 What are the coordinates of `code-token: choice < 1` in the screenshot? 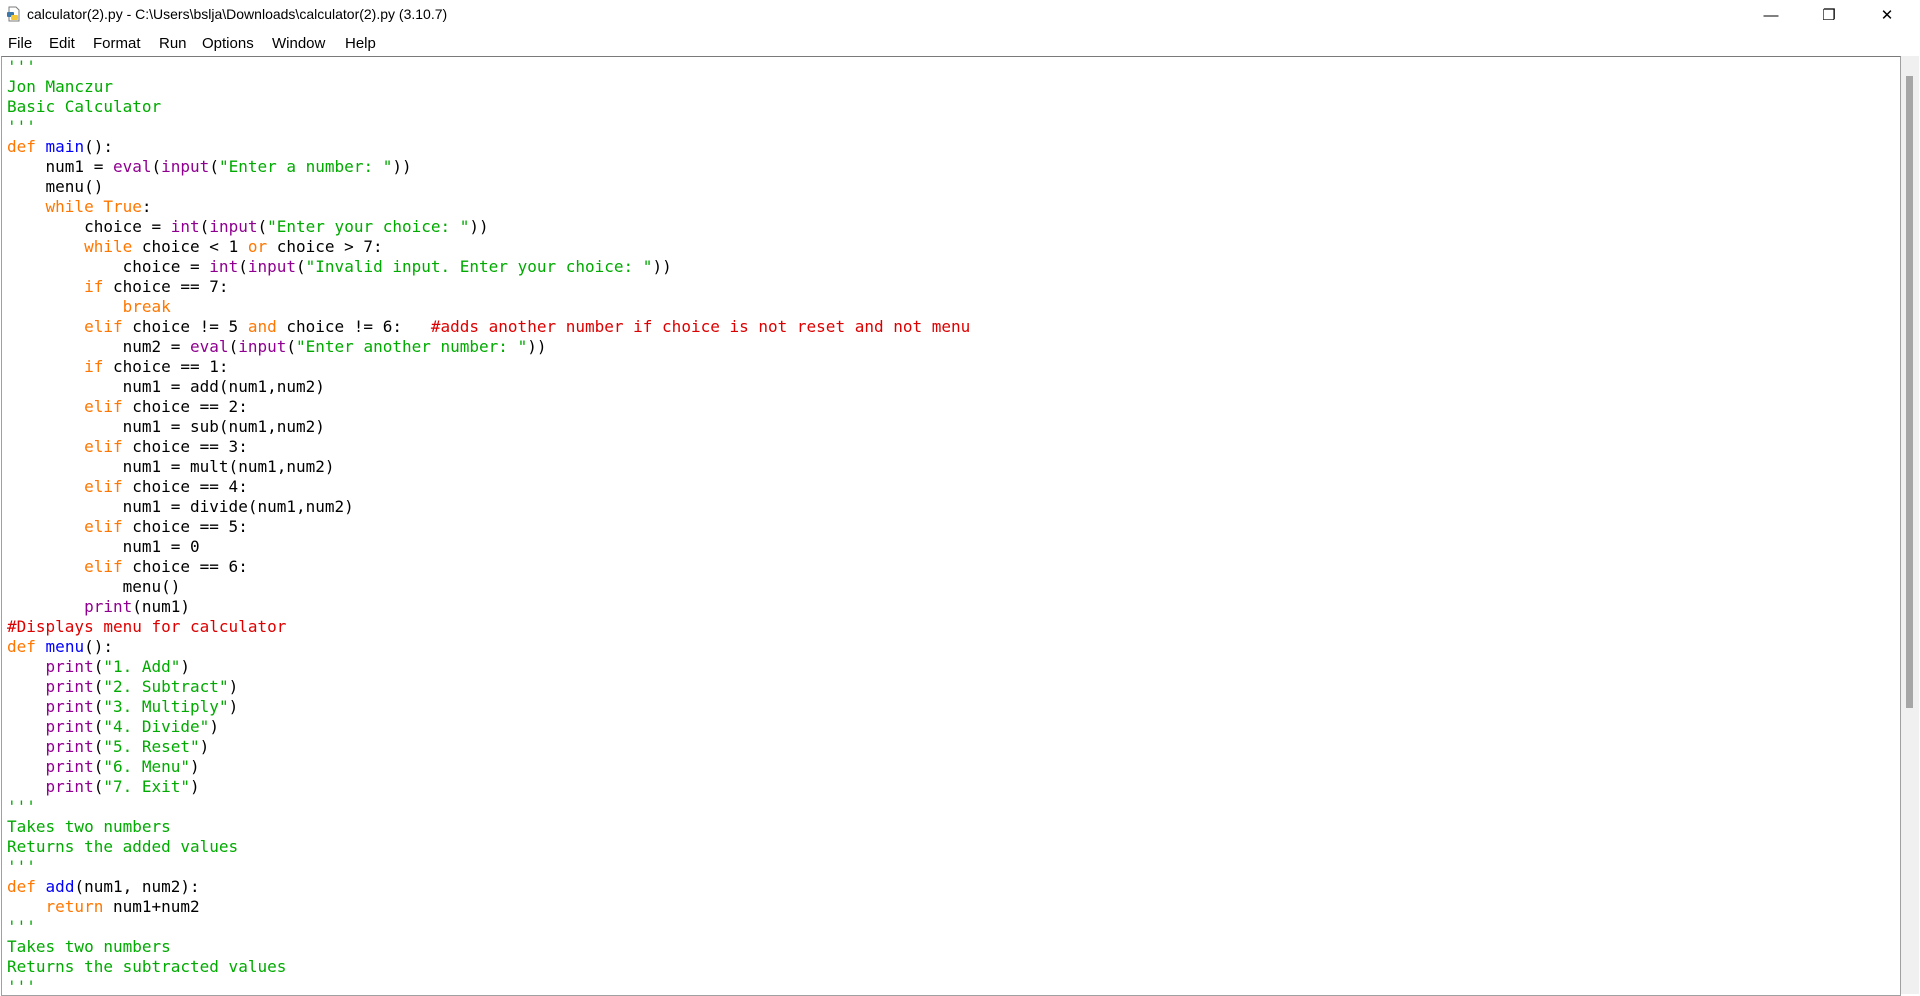 It's located at (190, 246).